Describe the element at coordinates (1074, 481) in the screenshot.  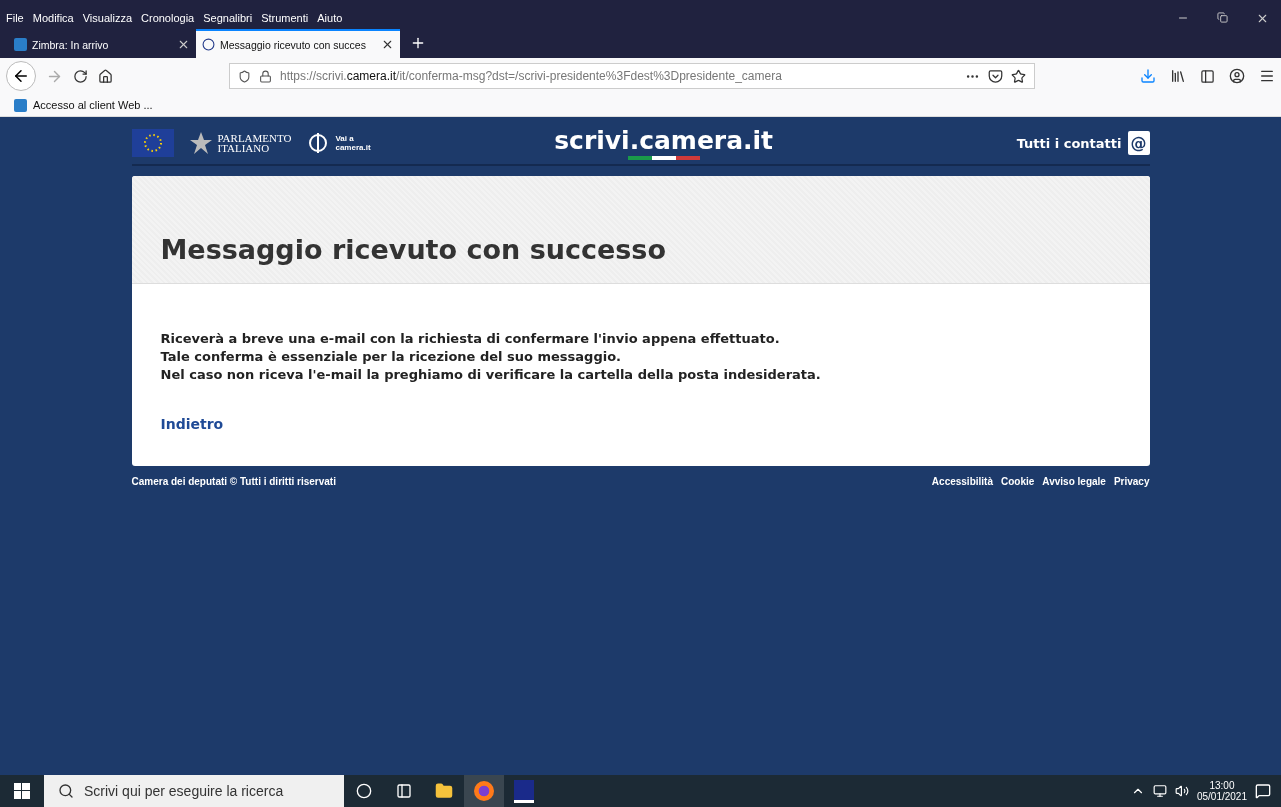
I see `footer-link: Avviso legale` at that location.